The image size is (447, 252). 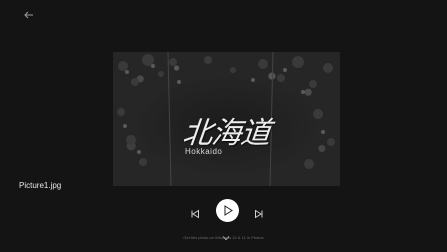 I want to click on skip-previous-icon, so click(x=195, y=214).